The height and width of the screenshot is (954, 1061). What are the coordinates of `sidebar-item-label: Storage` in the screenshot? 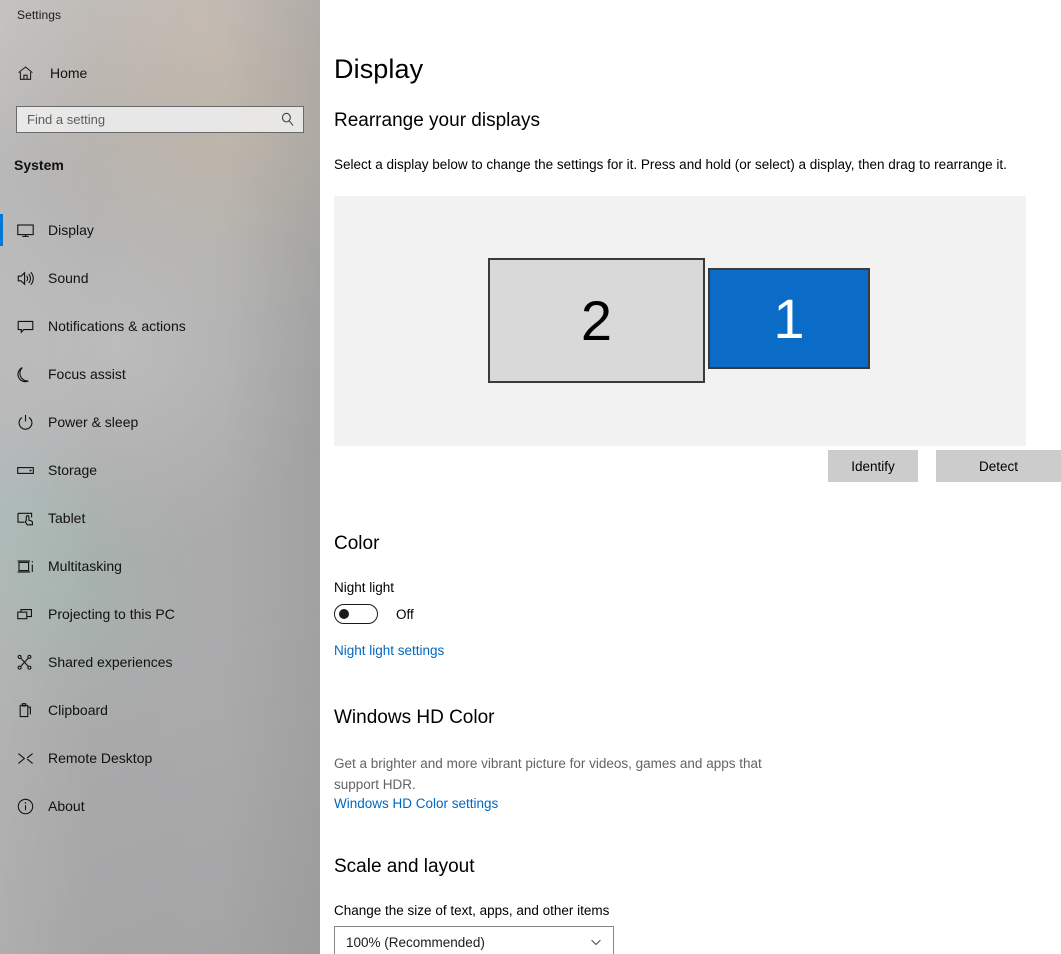 It's located at (73, 470).